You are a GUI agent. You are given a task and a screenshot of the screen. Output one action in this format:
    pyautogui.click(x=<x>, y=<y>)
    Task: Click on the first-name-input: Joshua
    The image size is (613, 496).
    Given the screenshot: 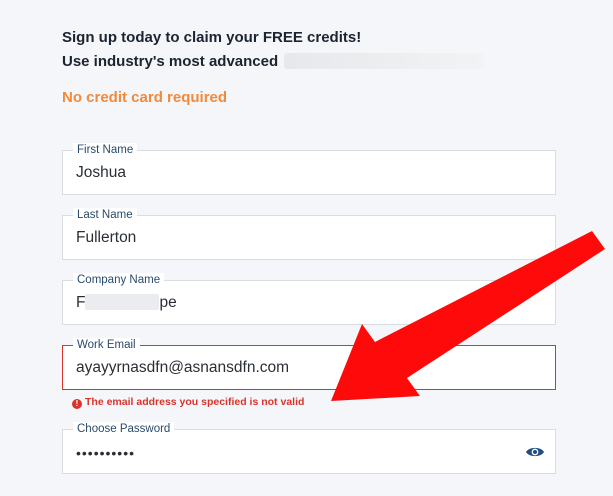 What is the action you would take?
    pyautogui.click(x=101, y=173)
    